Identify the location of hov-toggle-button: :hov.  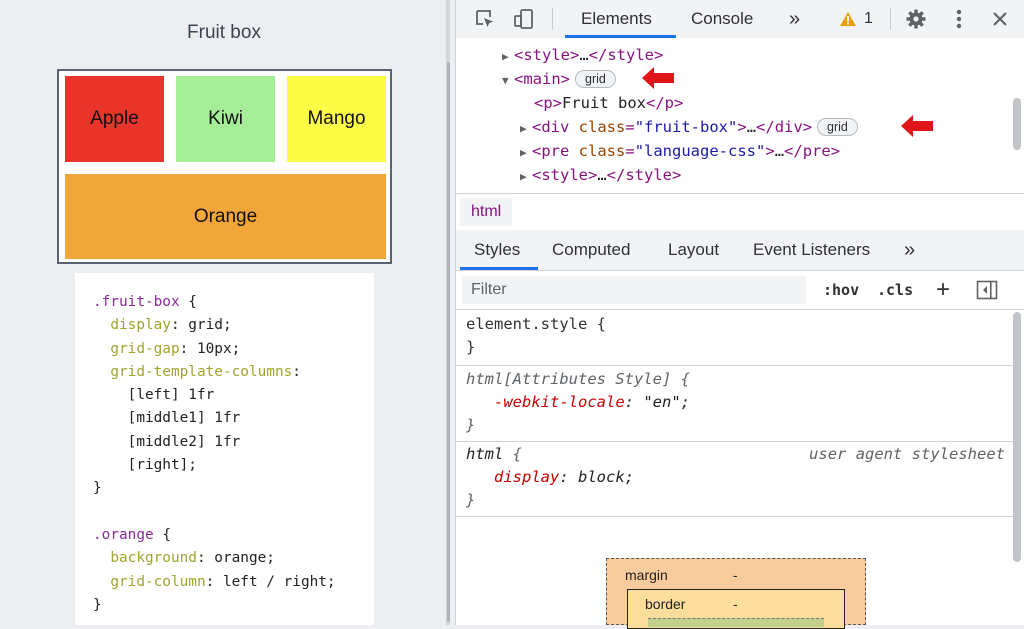
(841, 290).